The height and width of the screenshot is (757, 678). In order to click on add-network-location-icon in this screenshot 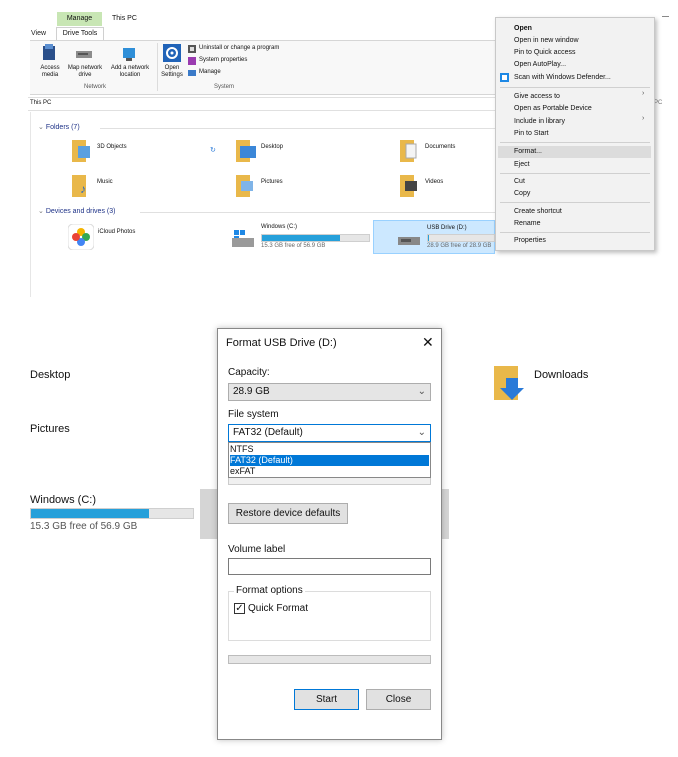, I will do `click(129, 54)`.